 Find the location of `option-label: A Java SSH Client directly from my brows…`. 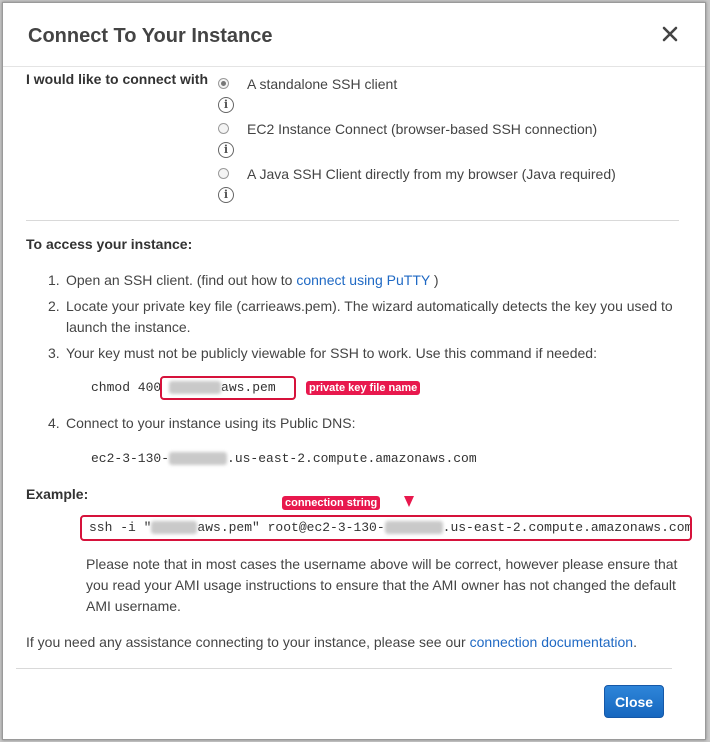

option-label: A Java SSH Client directly from my brows… is located at coordinates (431, 174).